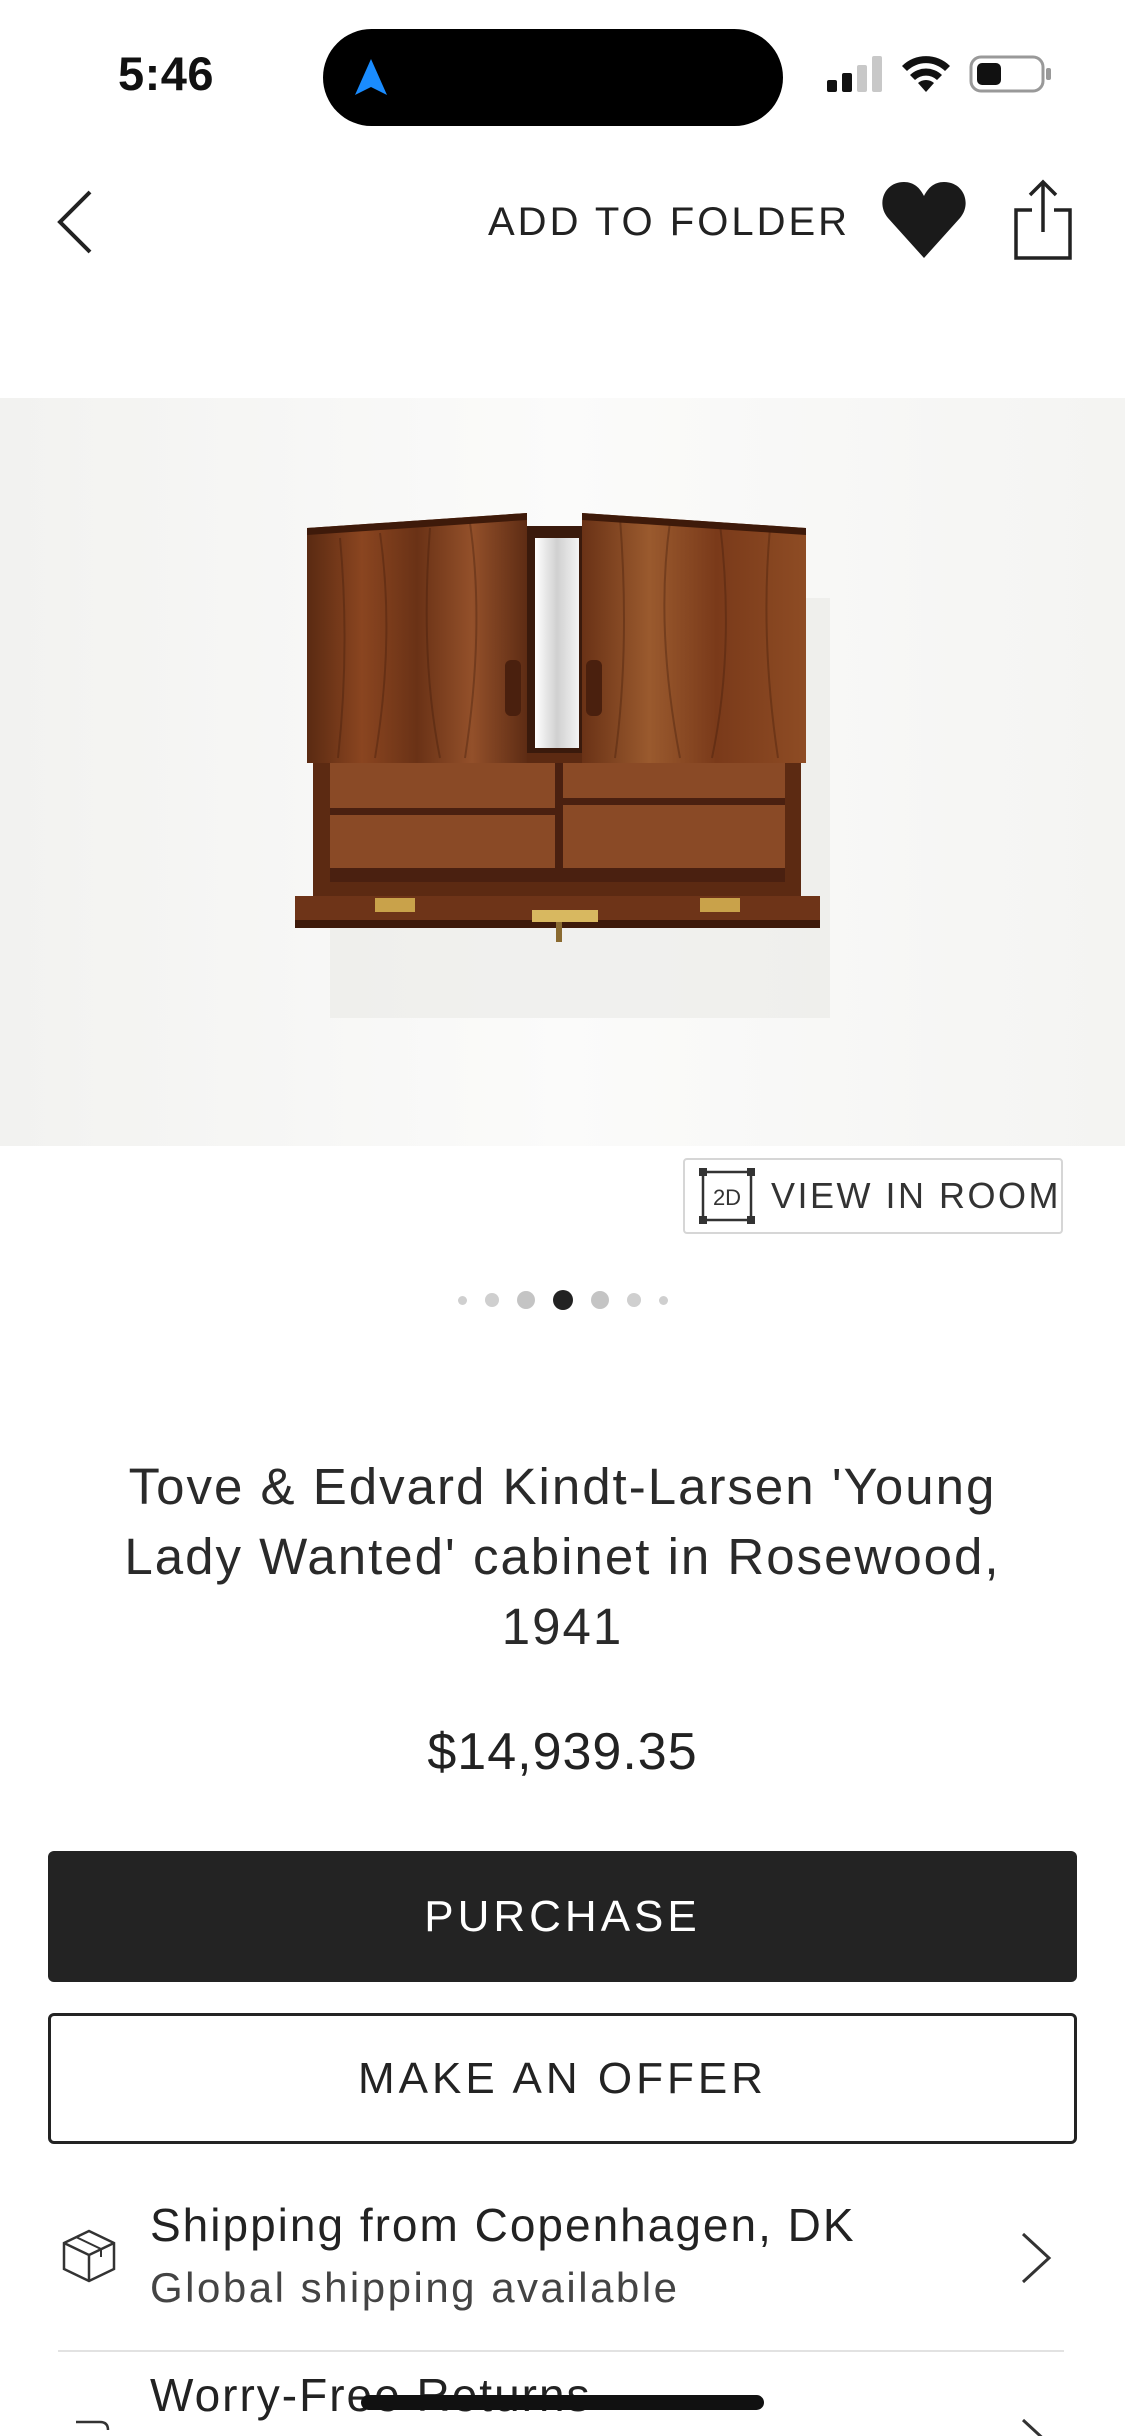  What do you see at coordinates (854, 74) in the screenshot?
I see `cellular-signal-icon` at bounding box center [854, 74].